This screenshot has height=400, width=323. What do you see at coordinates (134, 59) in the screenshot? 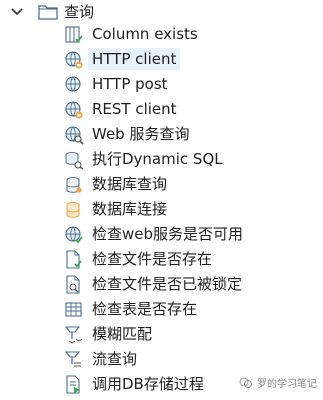
I see `tree-item-label: HTTP client` at bounding box center [134, 59].